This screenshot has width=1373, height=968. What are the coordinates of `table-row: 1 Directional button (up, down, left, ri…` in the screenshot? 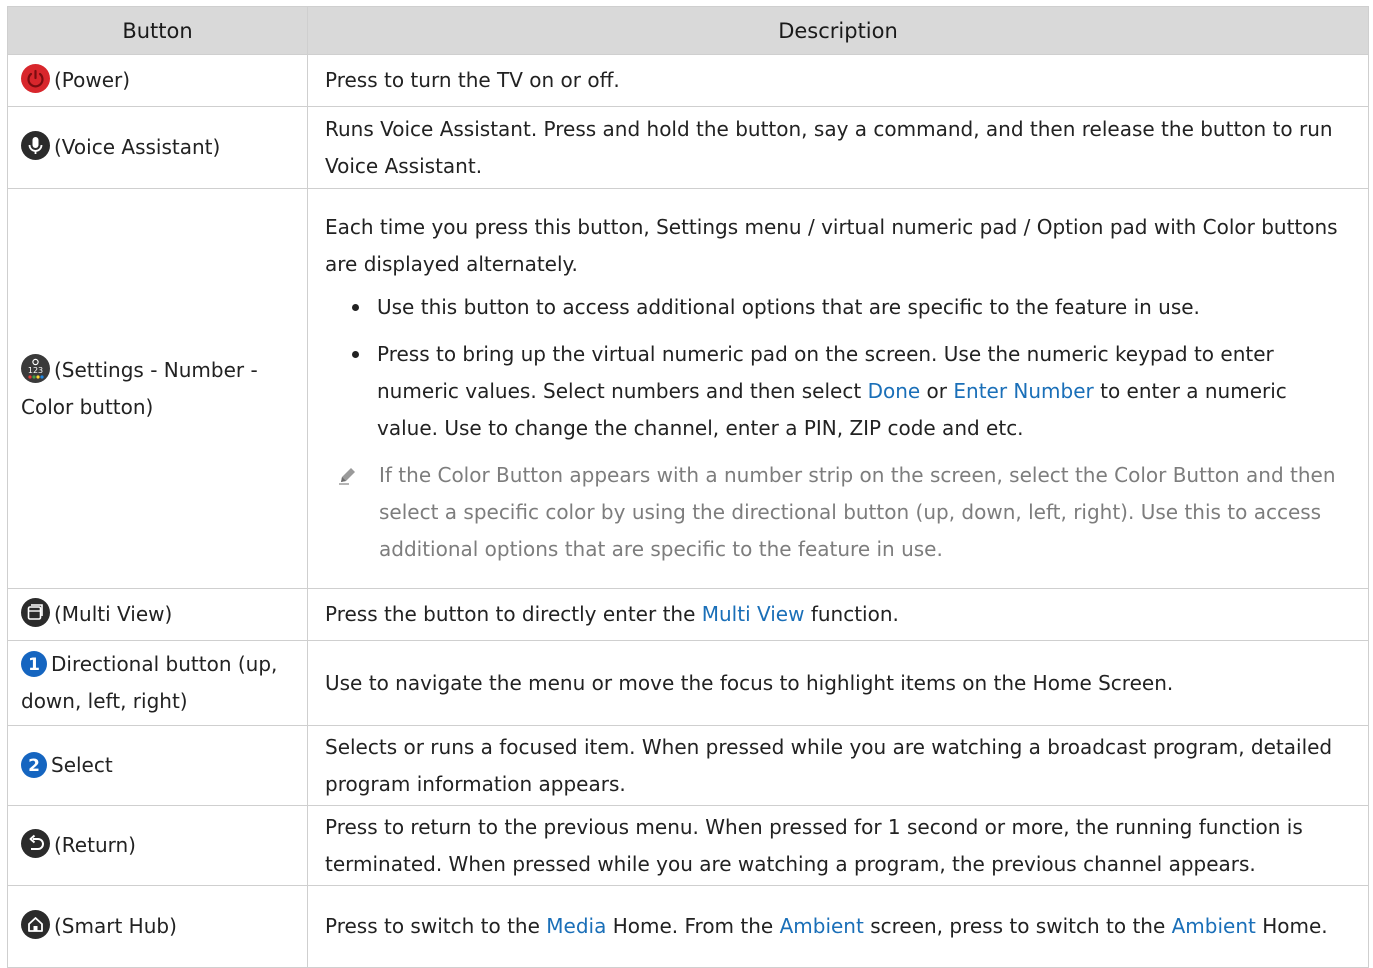 It's located at (688, 683).